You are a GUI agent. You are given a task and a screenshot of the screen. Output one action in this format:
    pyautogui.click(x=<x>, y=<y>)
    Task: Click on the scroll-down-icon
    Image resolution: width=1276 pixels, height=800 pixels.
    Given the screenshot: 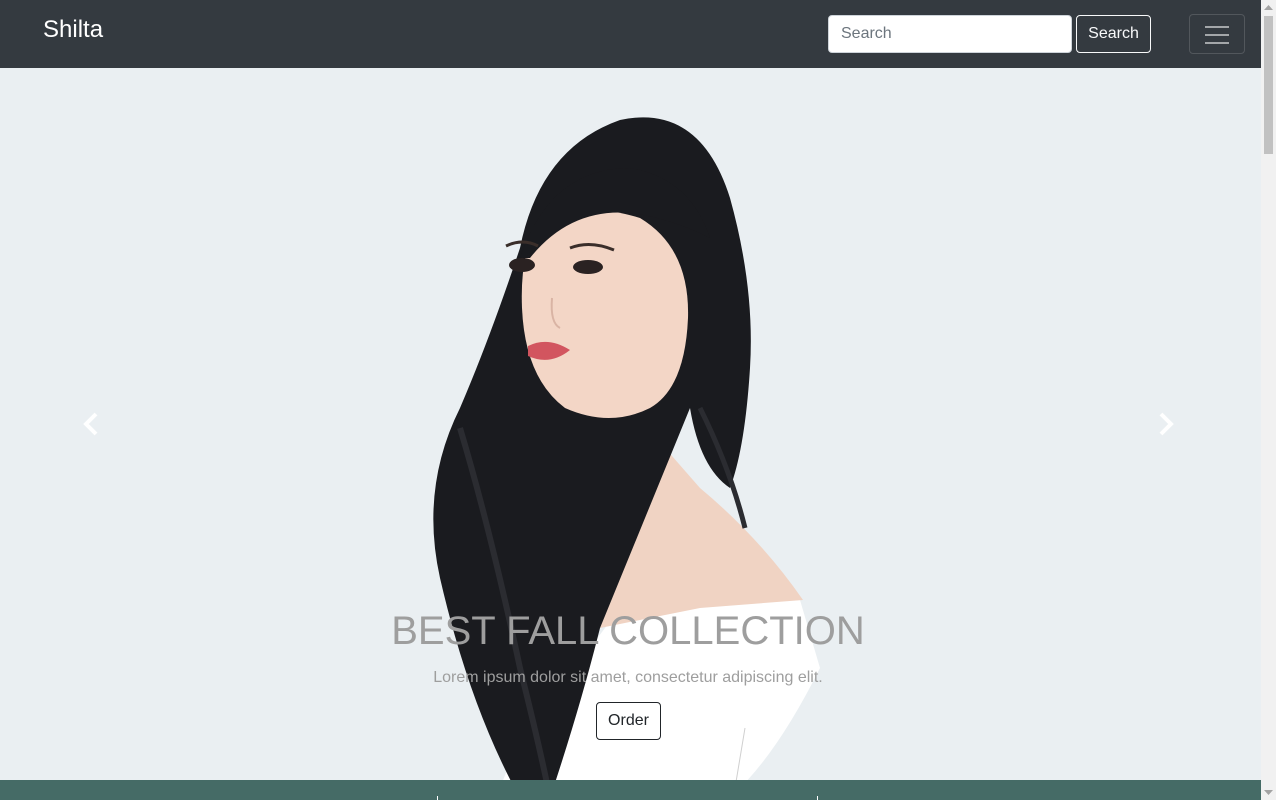 What is the action you would take?
    pyautogui.click(x=1268, y=792)
    